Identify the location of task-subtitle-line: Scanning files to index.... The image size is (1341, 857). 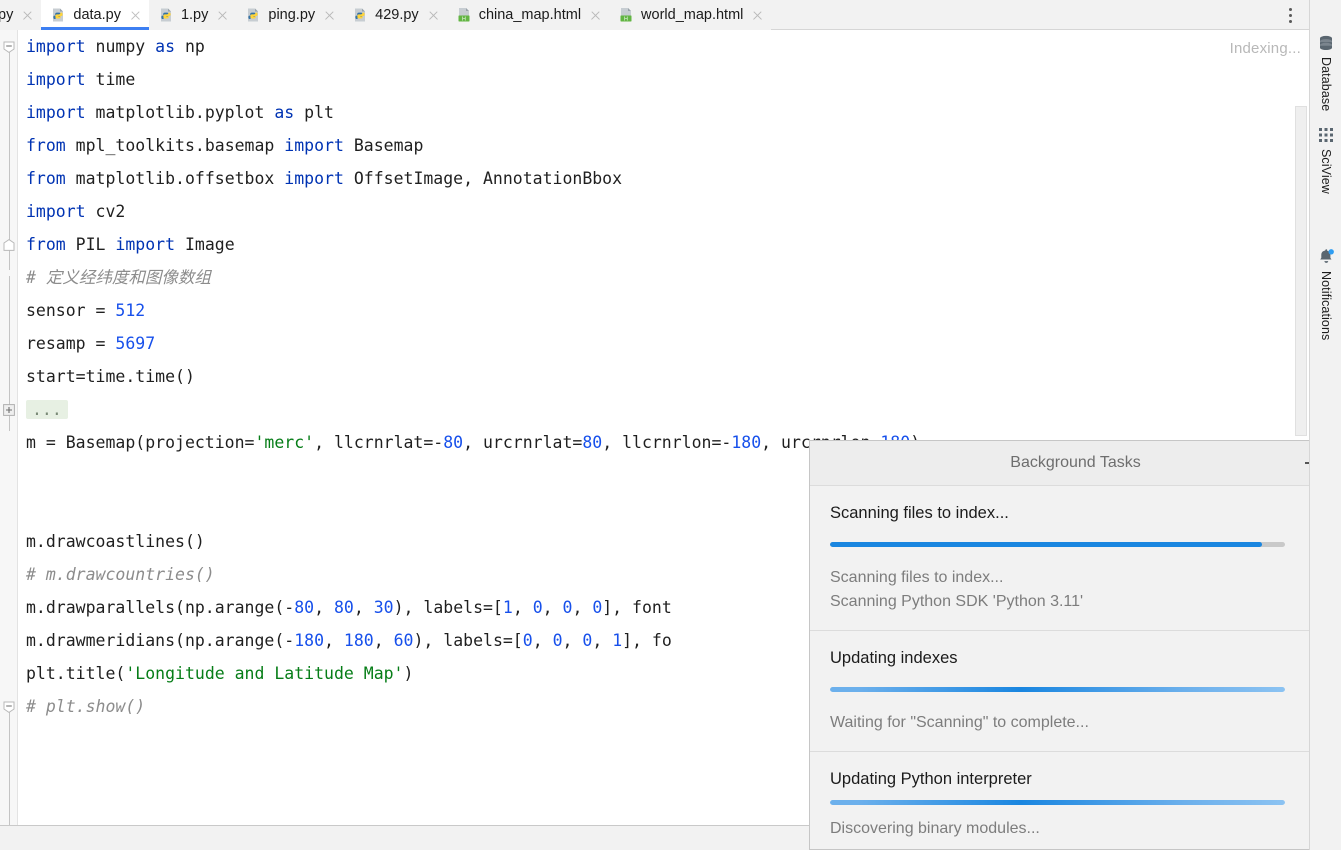
(917, 577).